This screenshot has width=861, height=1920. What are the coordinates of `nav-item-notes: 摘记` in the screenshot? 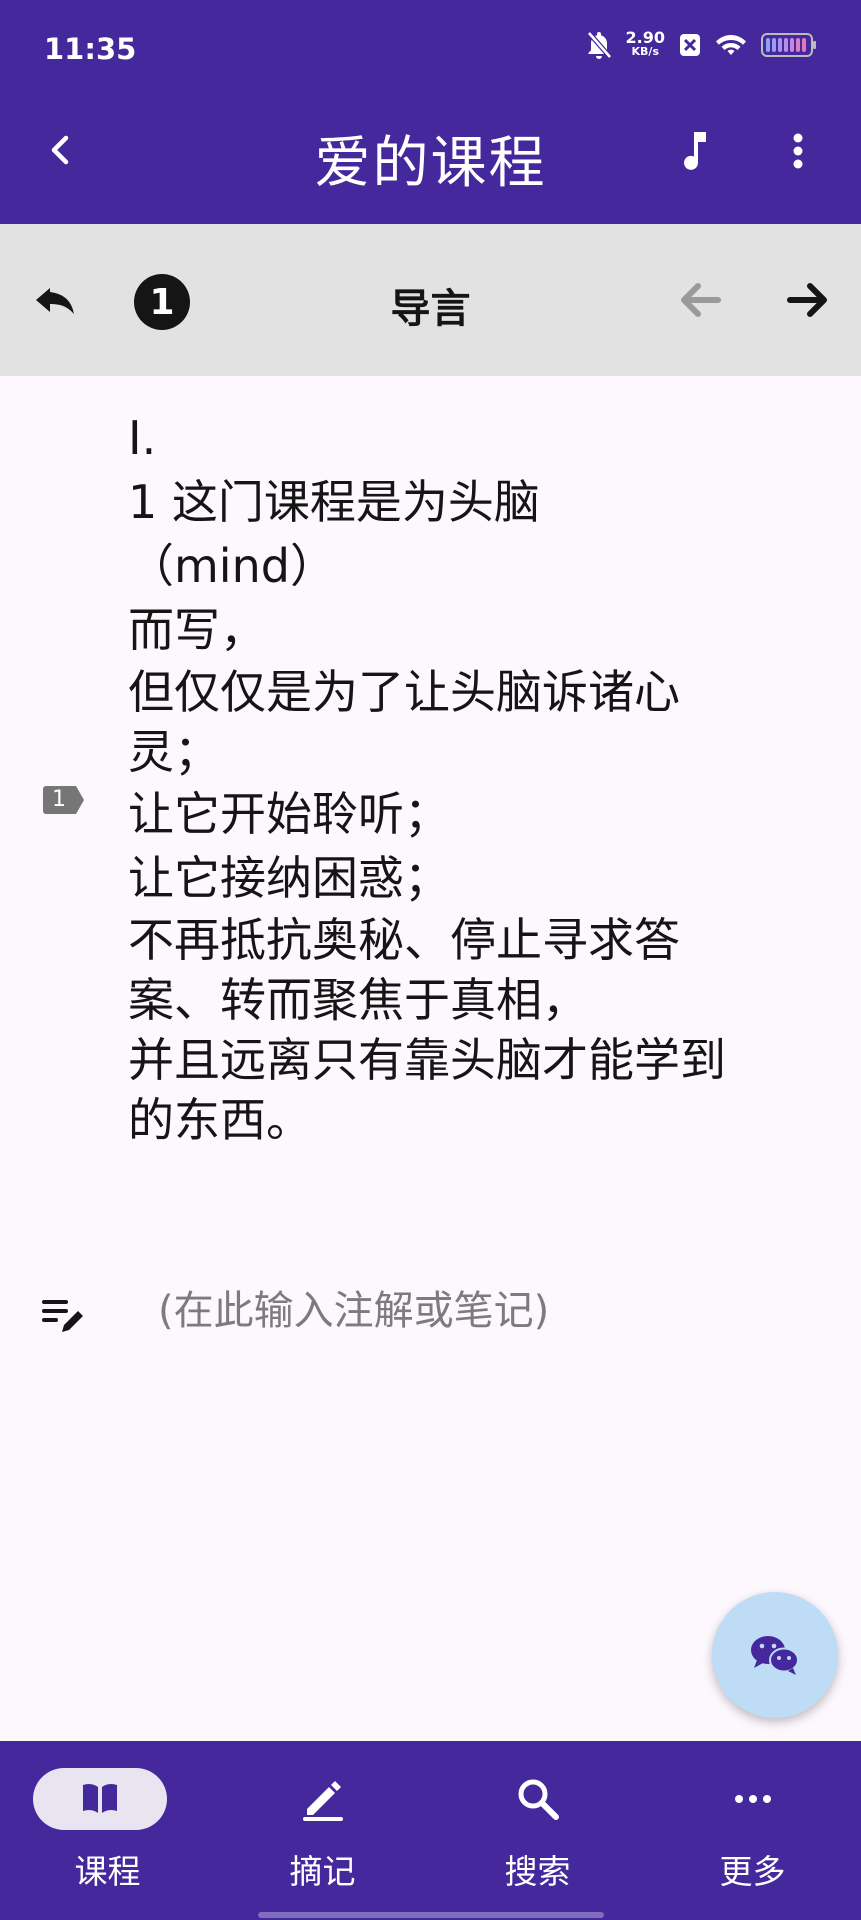 It's located at (322, 1816).